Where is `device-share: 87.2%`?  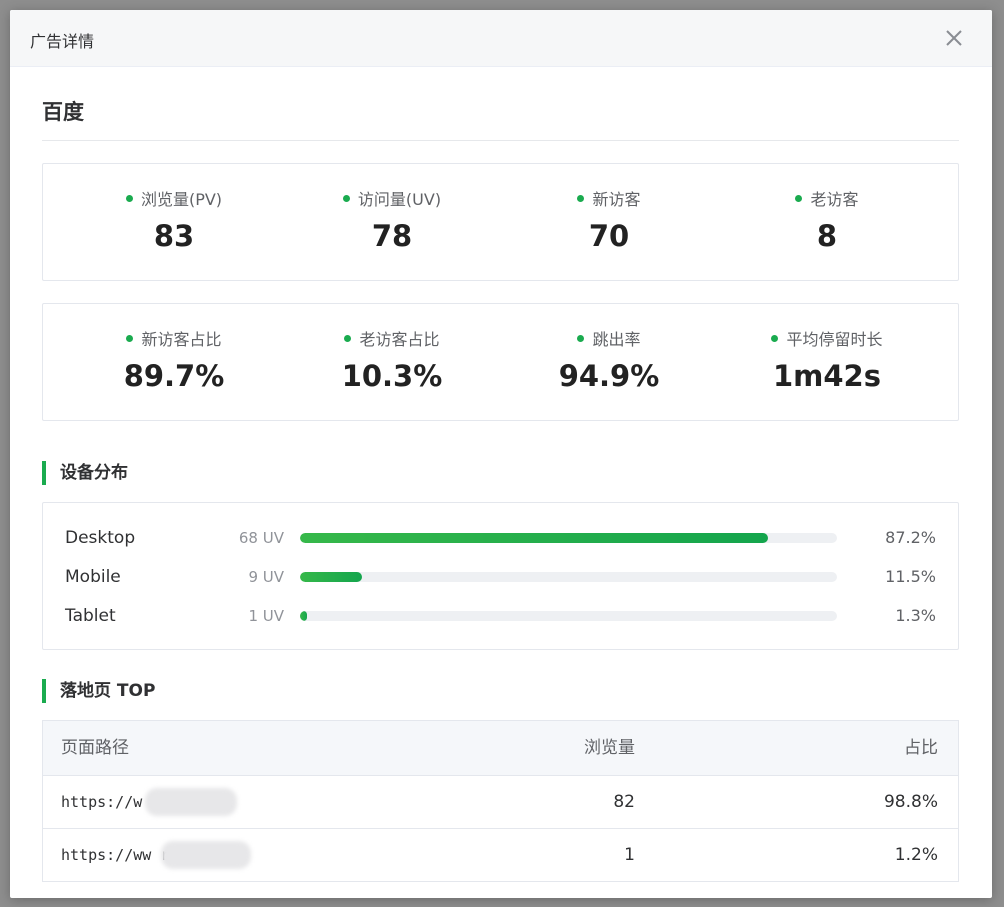
device-share: 87.2% is located at coordinates (910, 537).